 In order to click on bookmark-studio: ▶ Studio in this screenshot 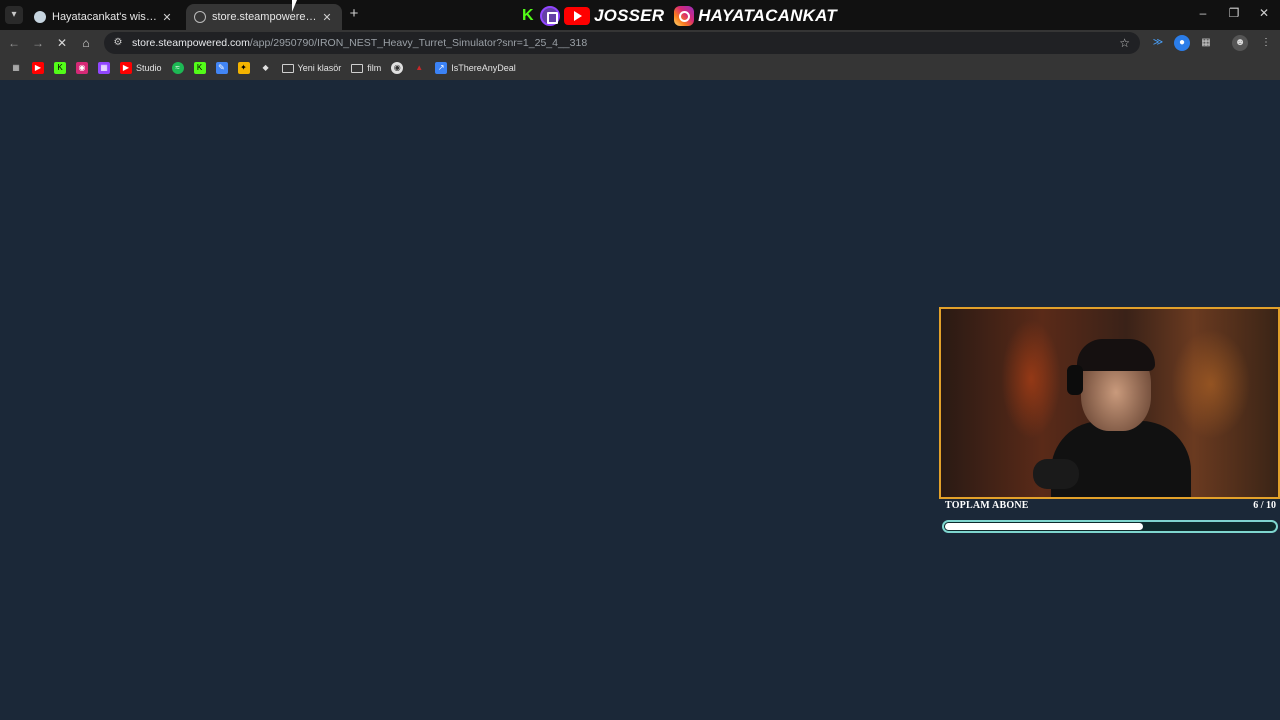, I will do `click(141, 68)`.